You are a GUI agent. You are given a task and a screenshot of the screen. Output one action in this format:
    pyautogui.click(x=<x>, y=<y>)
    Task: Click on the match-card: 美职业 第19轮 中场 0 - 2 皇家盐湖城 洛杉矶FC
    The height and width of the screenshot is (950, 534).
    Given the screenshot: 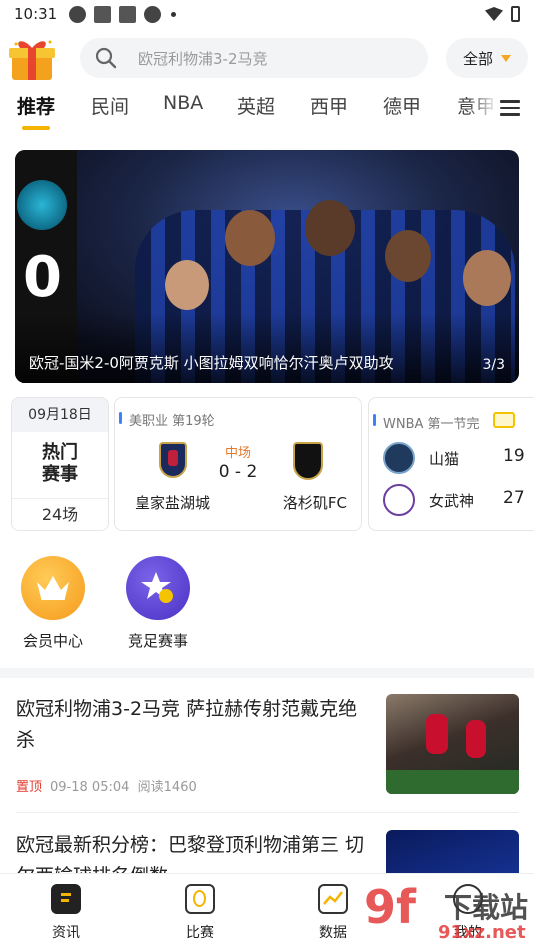 What is the action you would take?
    pyautogui.click(x=238, y=464)
    